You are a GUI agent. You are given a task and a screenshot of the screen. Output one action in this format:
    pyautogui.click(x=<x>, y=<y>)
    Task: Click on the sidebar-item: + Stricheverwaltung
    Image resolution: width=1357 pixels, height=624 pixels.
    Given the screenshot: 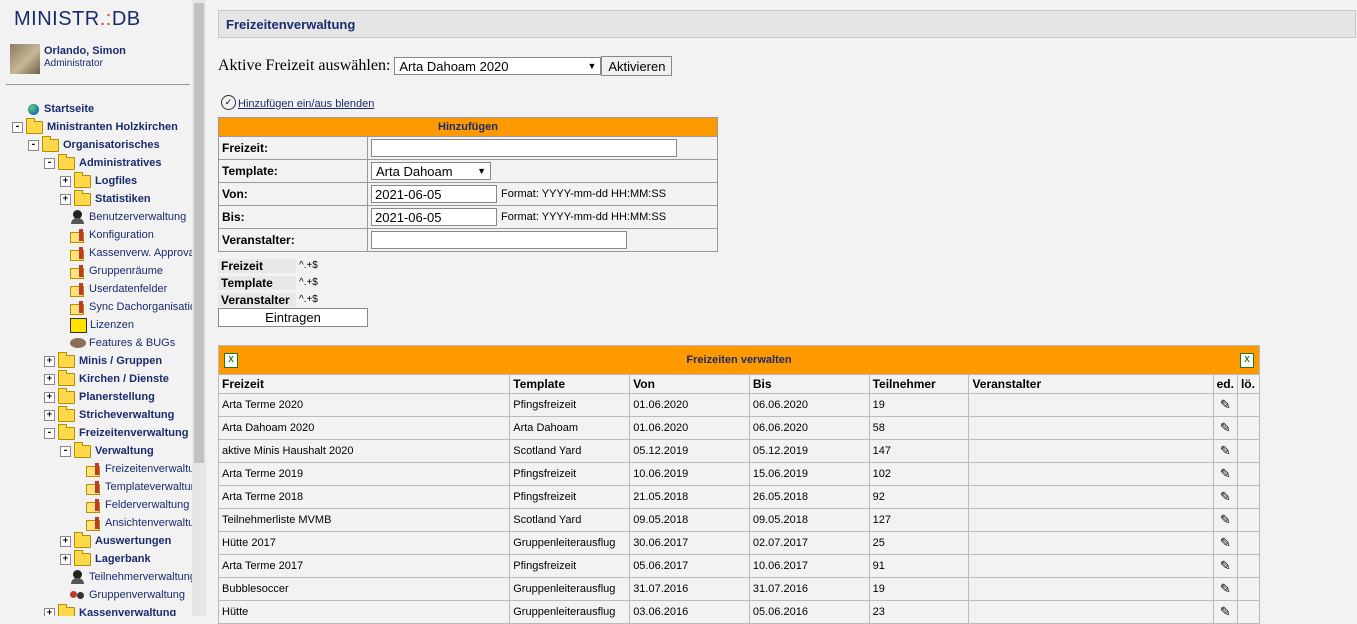 What is the action you would take?
    pyautogui.click(x=109, y=414)
    